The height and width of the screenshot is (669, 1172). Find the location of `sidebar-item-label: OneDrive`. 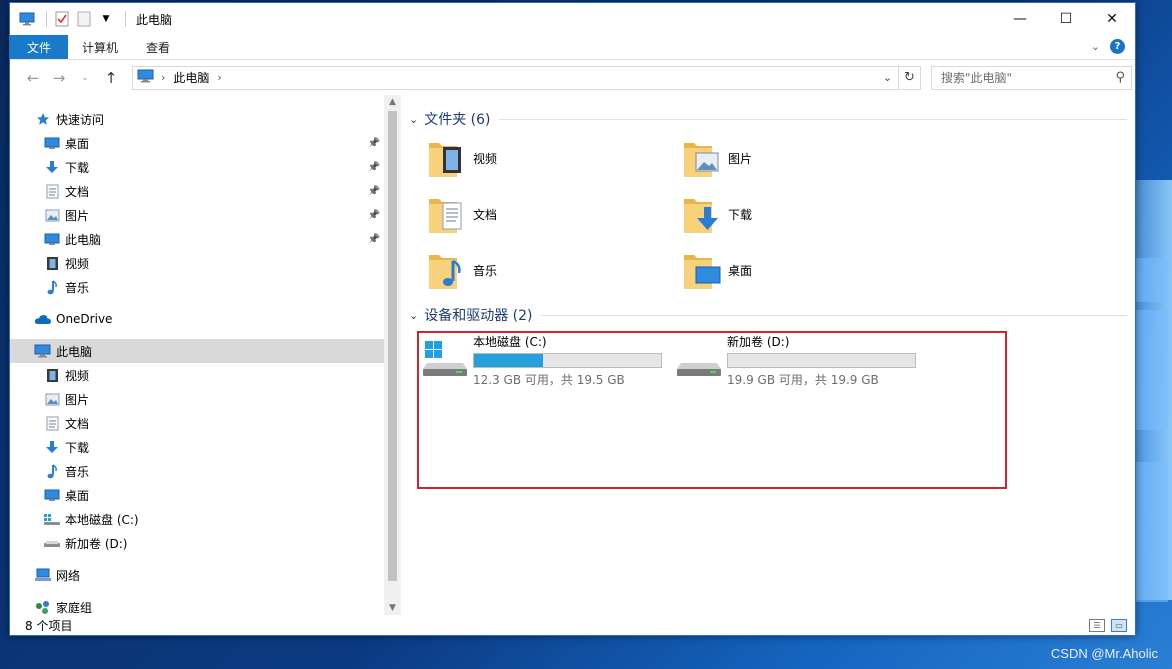

sidebar-item-label: OneDrive is located at coordinates (84, 319).